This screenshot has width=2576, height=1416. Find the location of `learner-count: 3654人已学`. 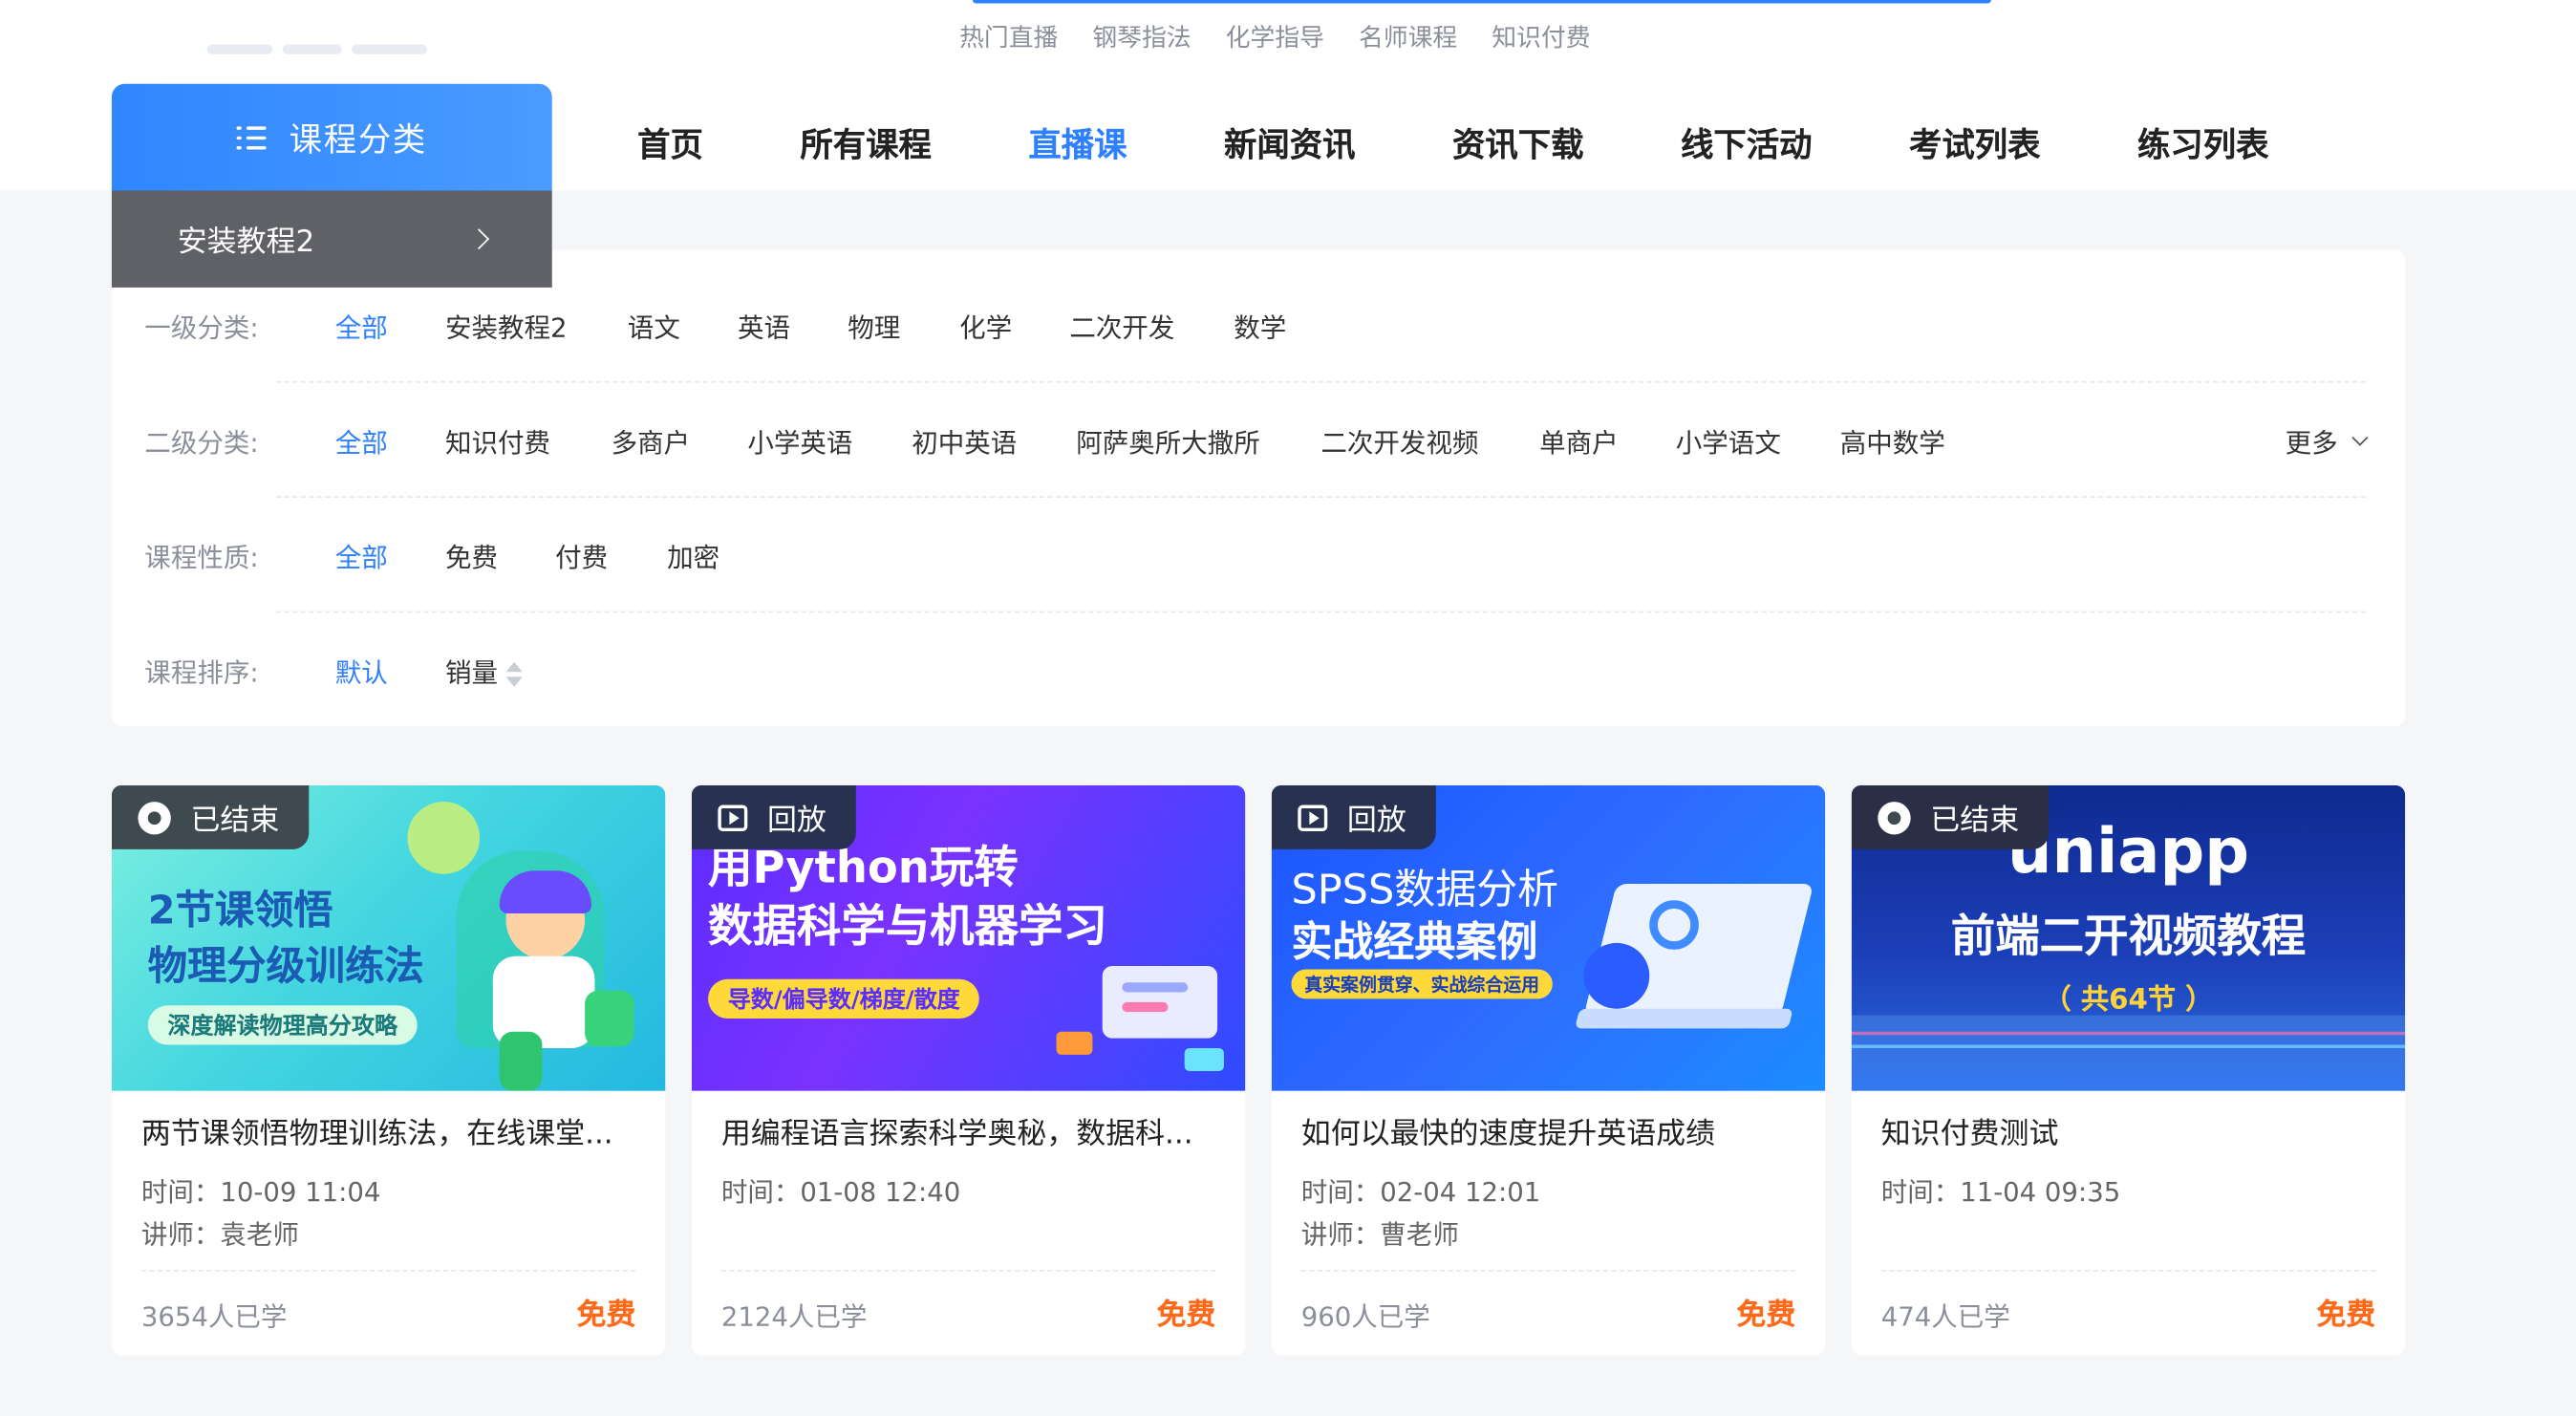

learner-count: 3654人已学 is located at coordinates (214, 1317).